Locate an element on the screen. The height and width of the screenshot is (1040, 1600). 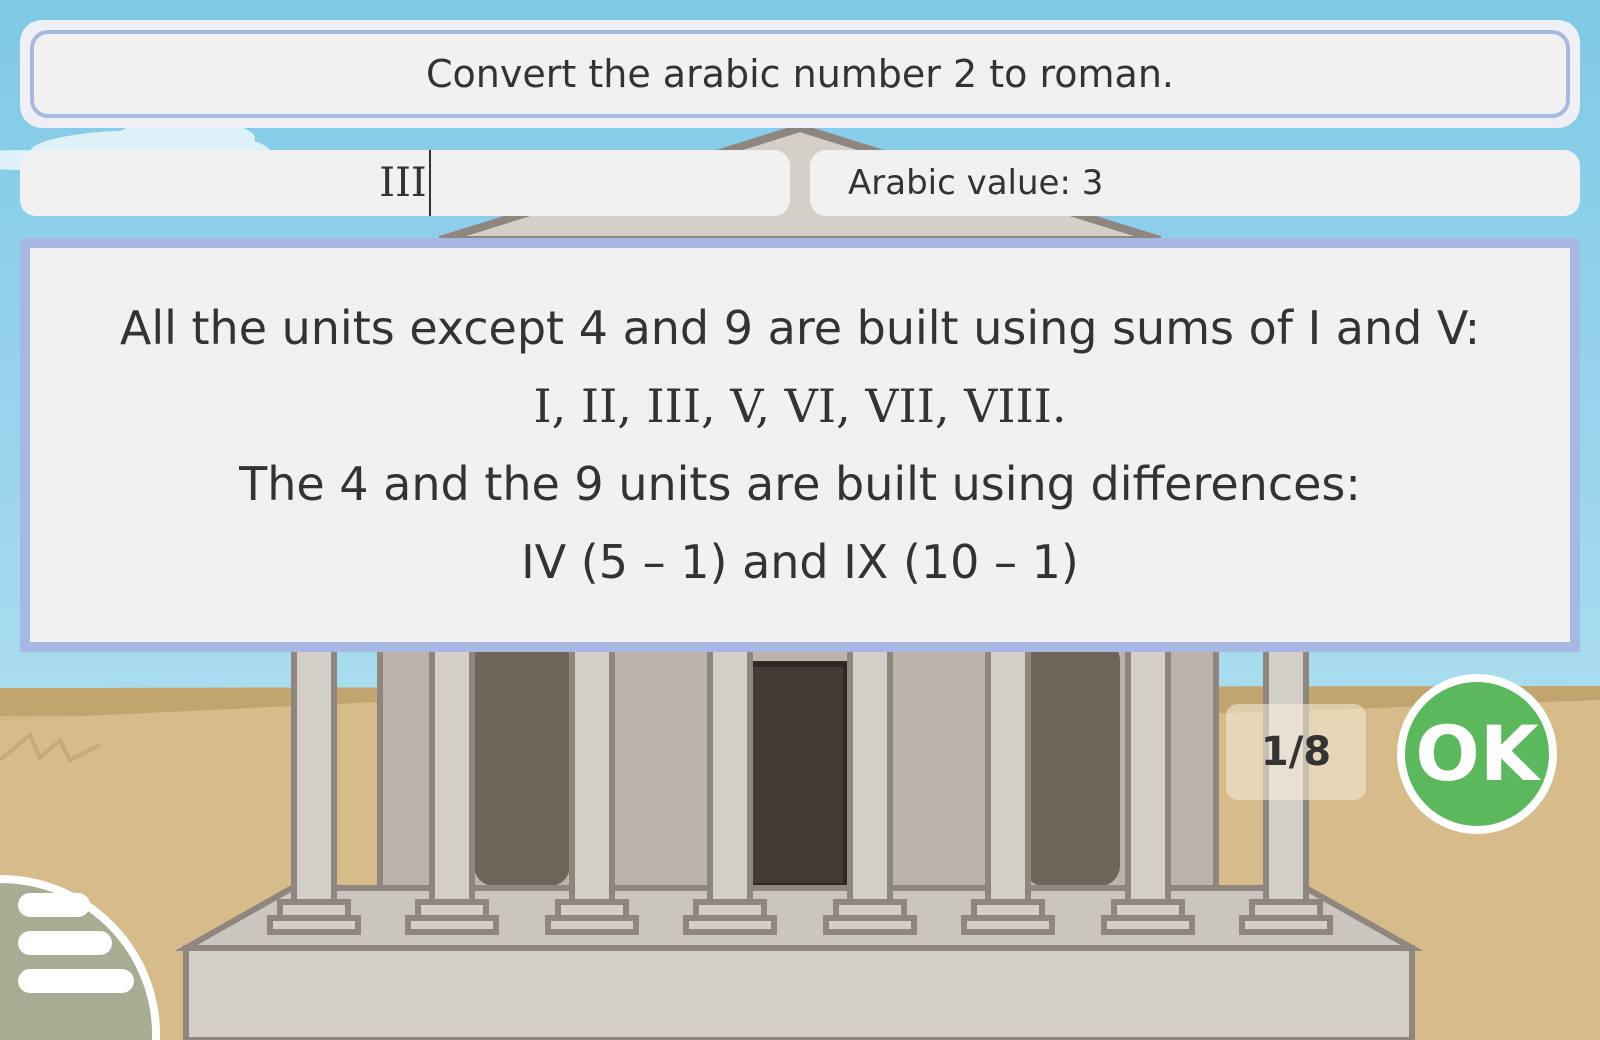
question-text: Convert the arabic number 2 to roman. is located at coordinates (800, 74).